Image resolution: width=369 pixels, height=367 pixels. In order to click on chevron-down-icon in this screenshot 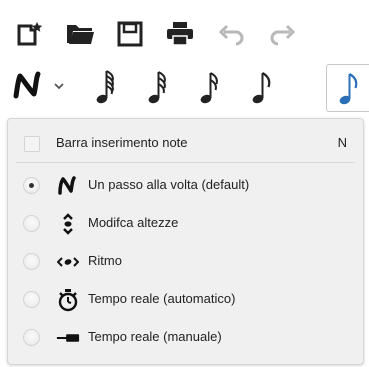, I will do `click(59, 86)`.